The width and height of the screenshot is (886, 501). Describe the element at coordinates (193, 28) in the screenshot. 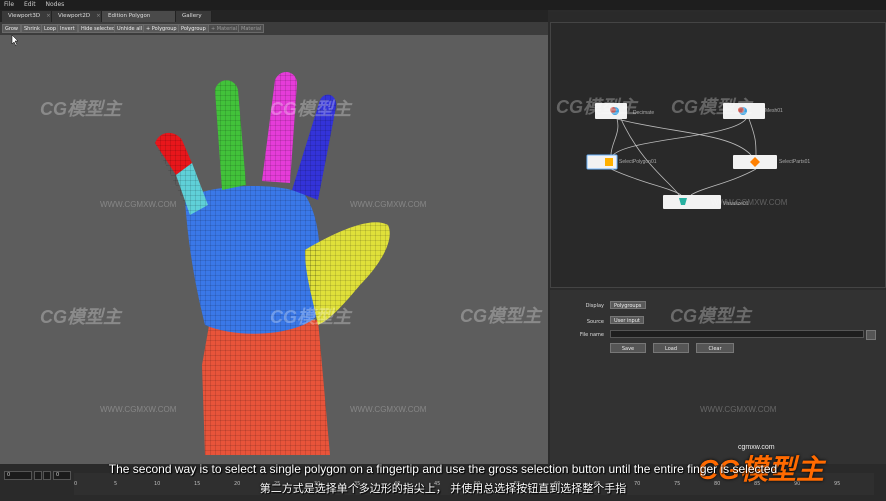

I see `polygroup-button: Polygroup` at that location.